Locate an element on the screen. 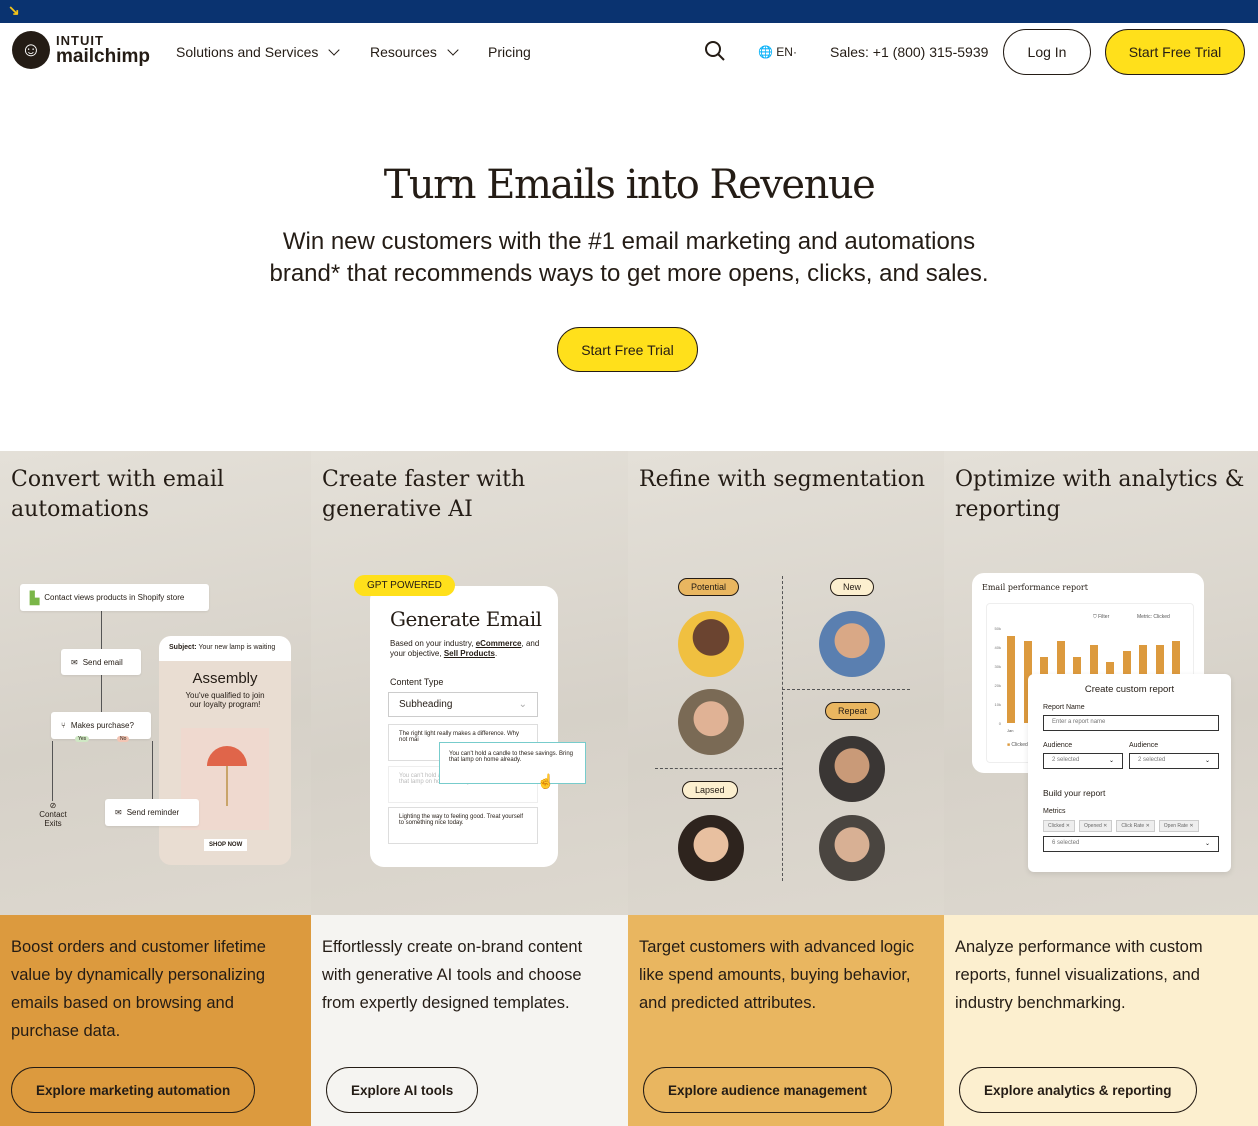  logo-mailchimp: mailchimp is located at coordinates (103, 56).